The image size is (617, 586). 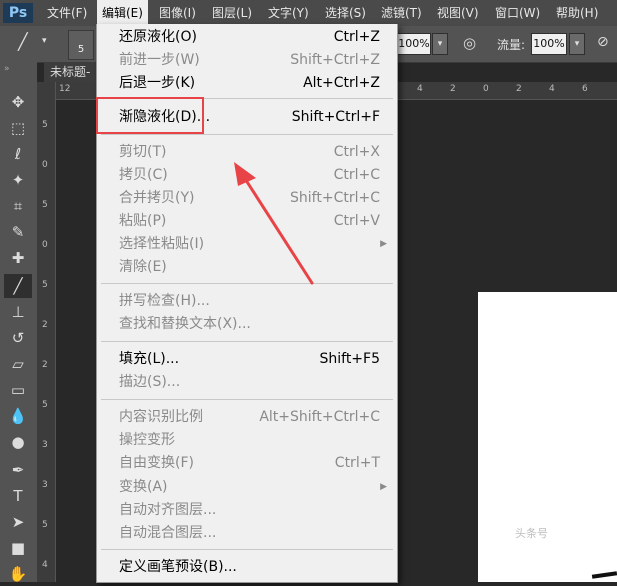 What do you see at coordinates (150, 115) in the screenshot?
I see `highlight-box` at bounding box center [150, 115].